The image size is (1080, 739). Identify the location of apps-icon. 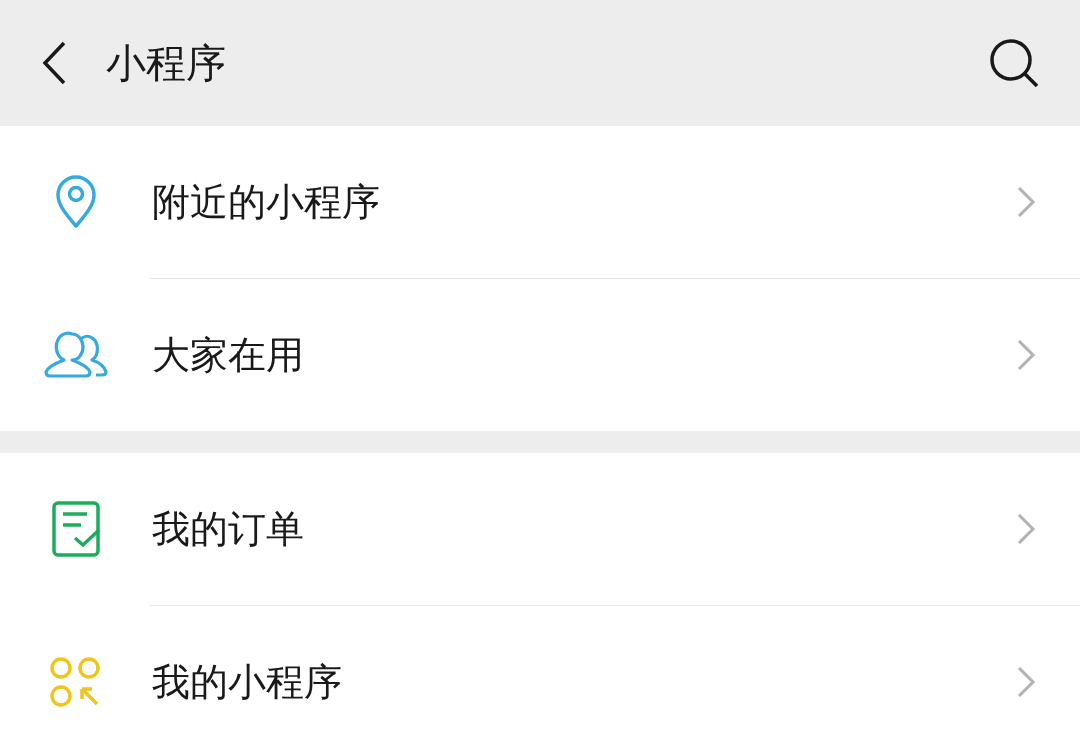
(76, 682).